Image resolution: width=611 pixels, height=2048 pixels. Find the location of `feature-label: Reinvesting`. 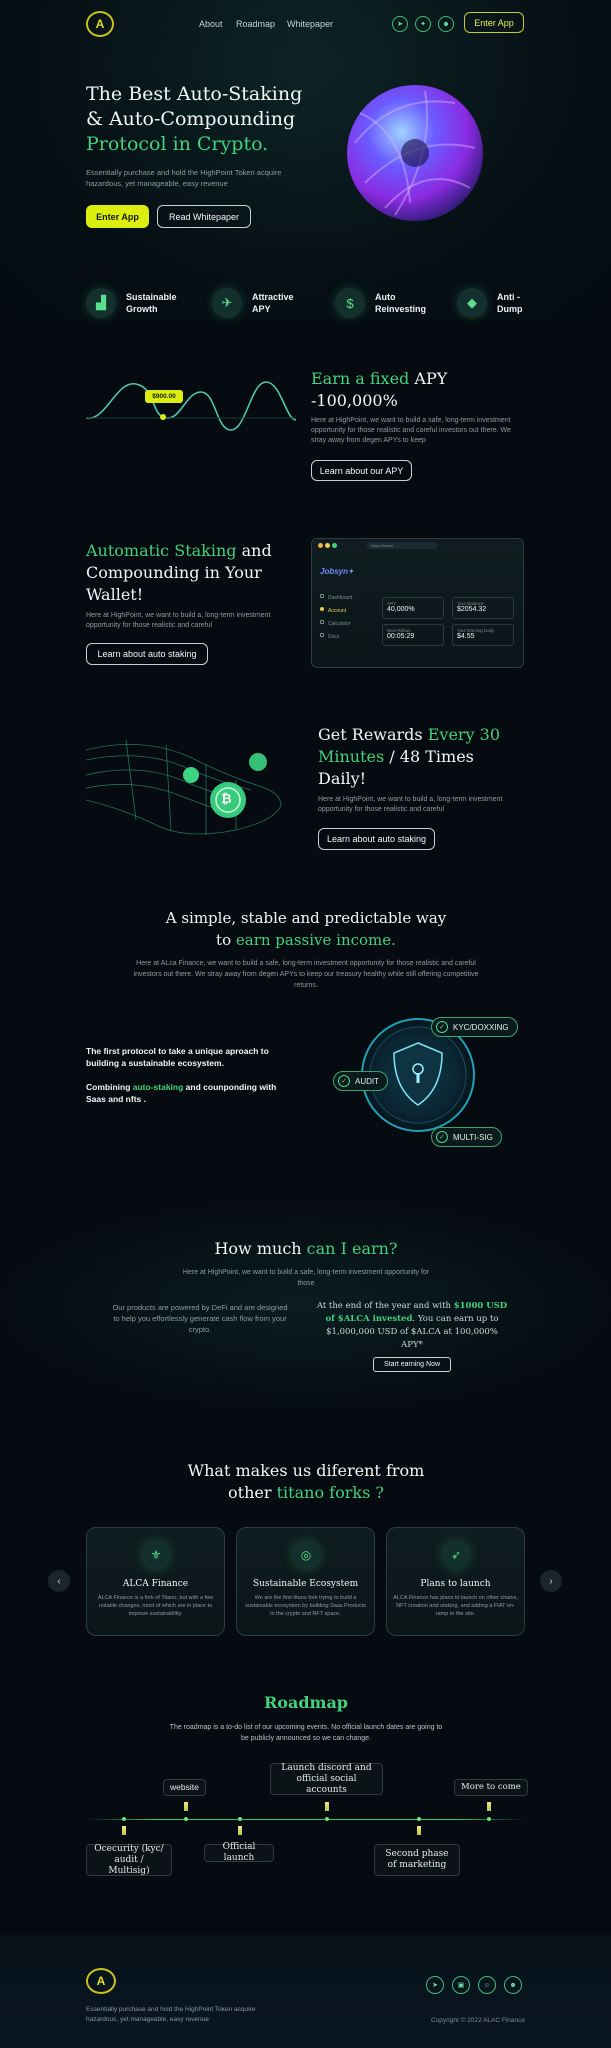

feature-label: Reinvesting is located at coordinates (401, 309).